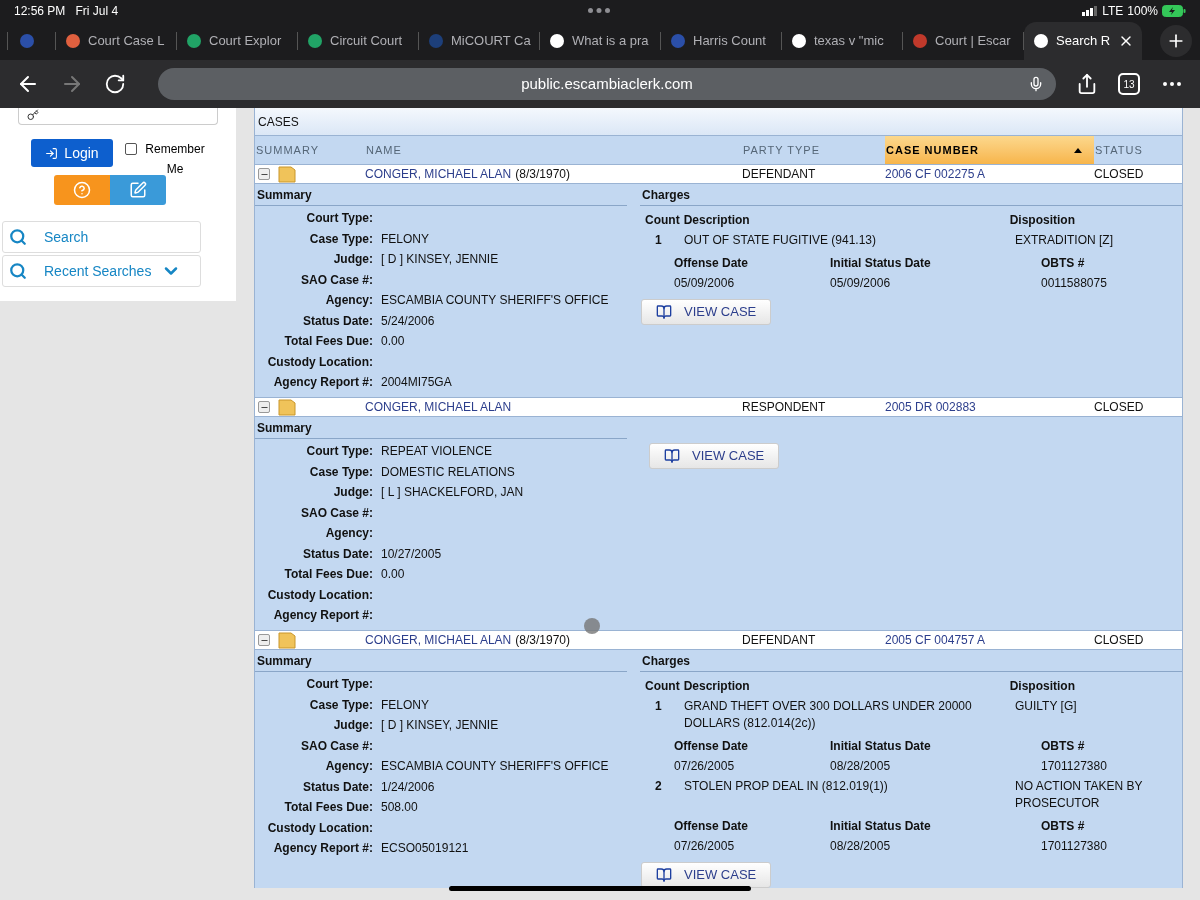 The width and height of the screenshot is (1200, 900). I want to click on column-header: SUMMARY, so click(310, 150).